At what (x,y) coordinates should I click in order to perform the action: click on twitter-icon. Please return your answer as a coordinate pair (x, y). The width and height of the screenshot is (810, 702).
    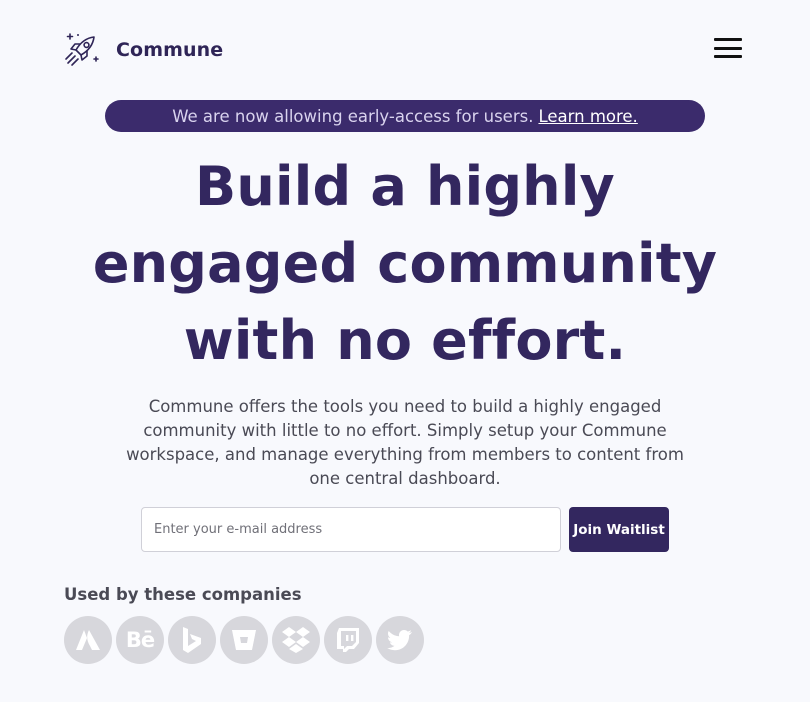
    Looking at the image, I should click on (400, 640).